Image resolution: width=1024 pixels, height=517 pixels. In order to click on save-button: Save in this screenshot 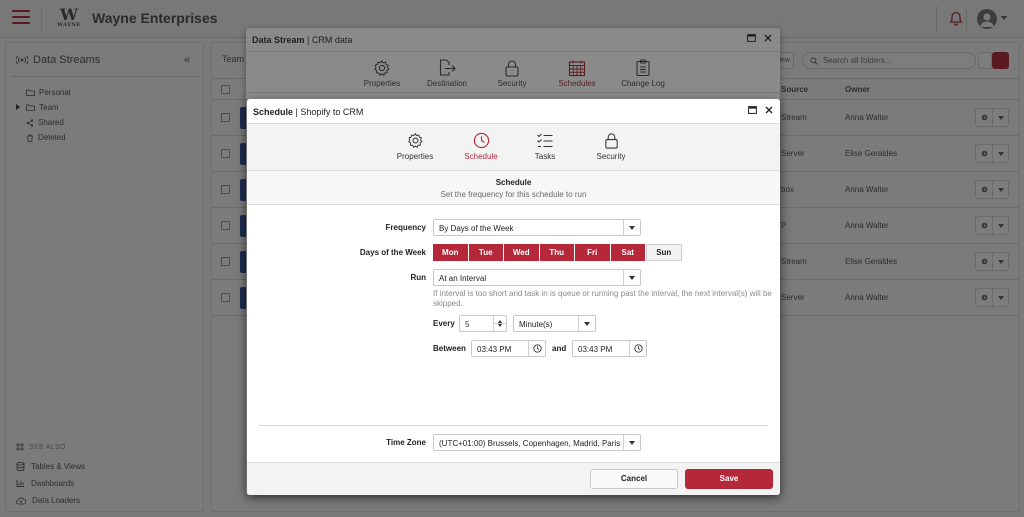, I will do `click(729, 479)`.